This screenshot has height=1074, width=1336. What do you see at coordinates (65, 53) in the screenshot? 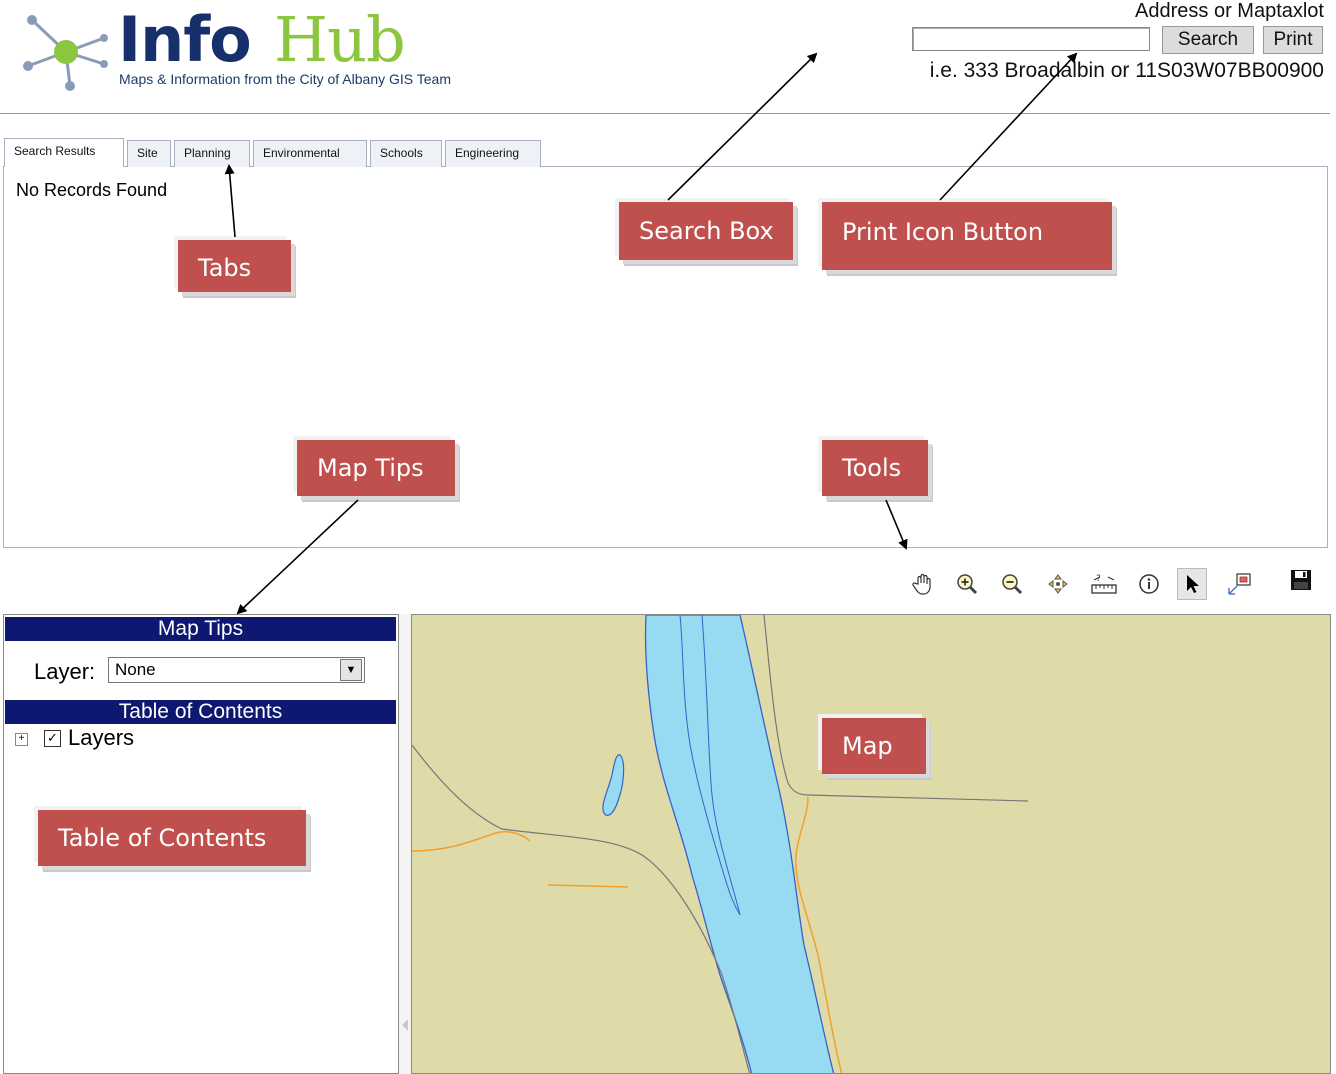
I see `infohub-logo-icon` at bounding box center [65, 53].